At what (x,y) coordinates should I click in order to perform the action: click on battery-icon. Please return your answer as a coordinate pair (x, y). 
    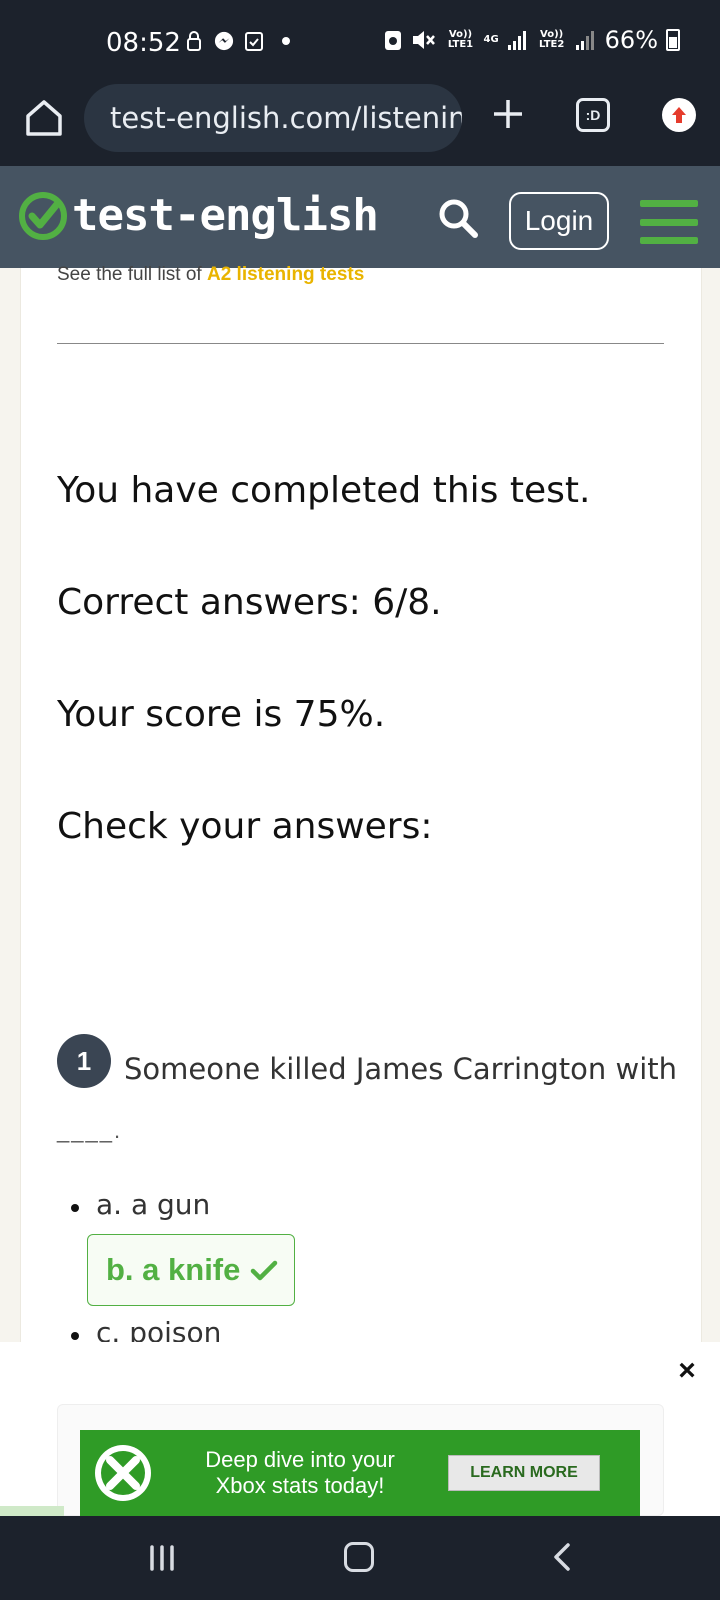
    Looking at the image, I should click on (673, 40).